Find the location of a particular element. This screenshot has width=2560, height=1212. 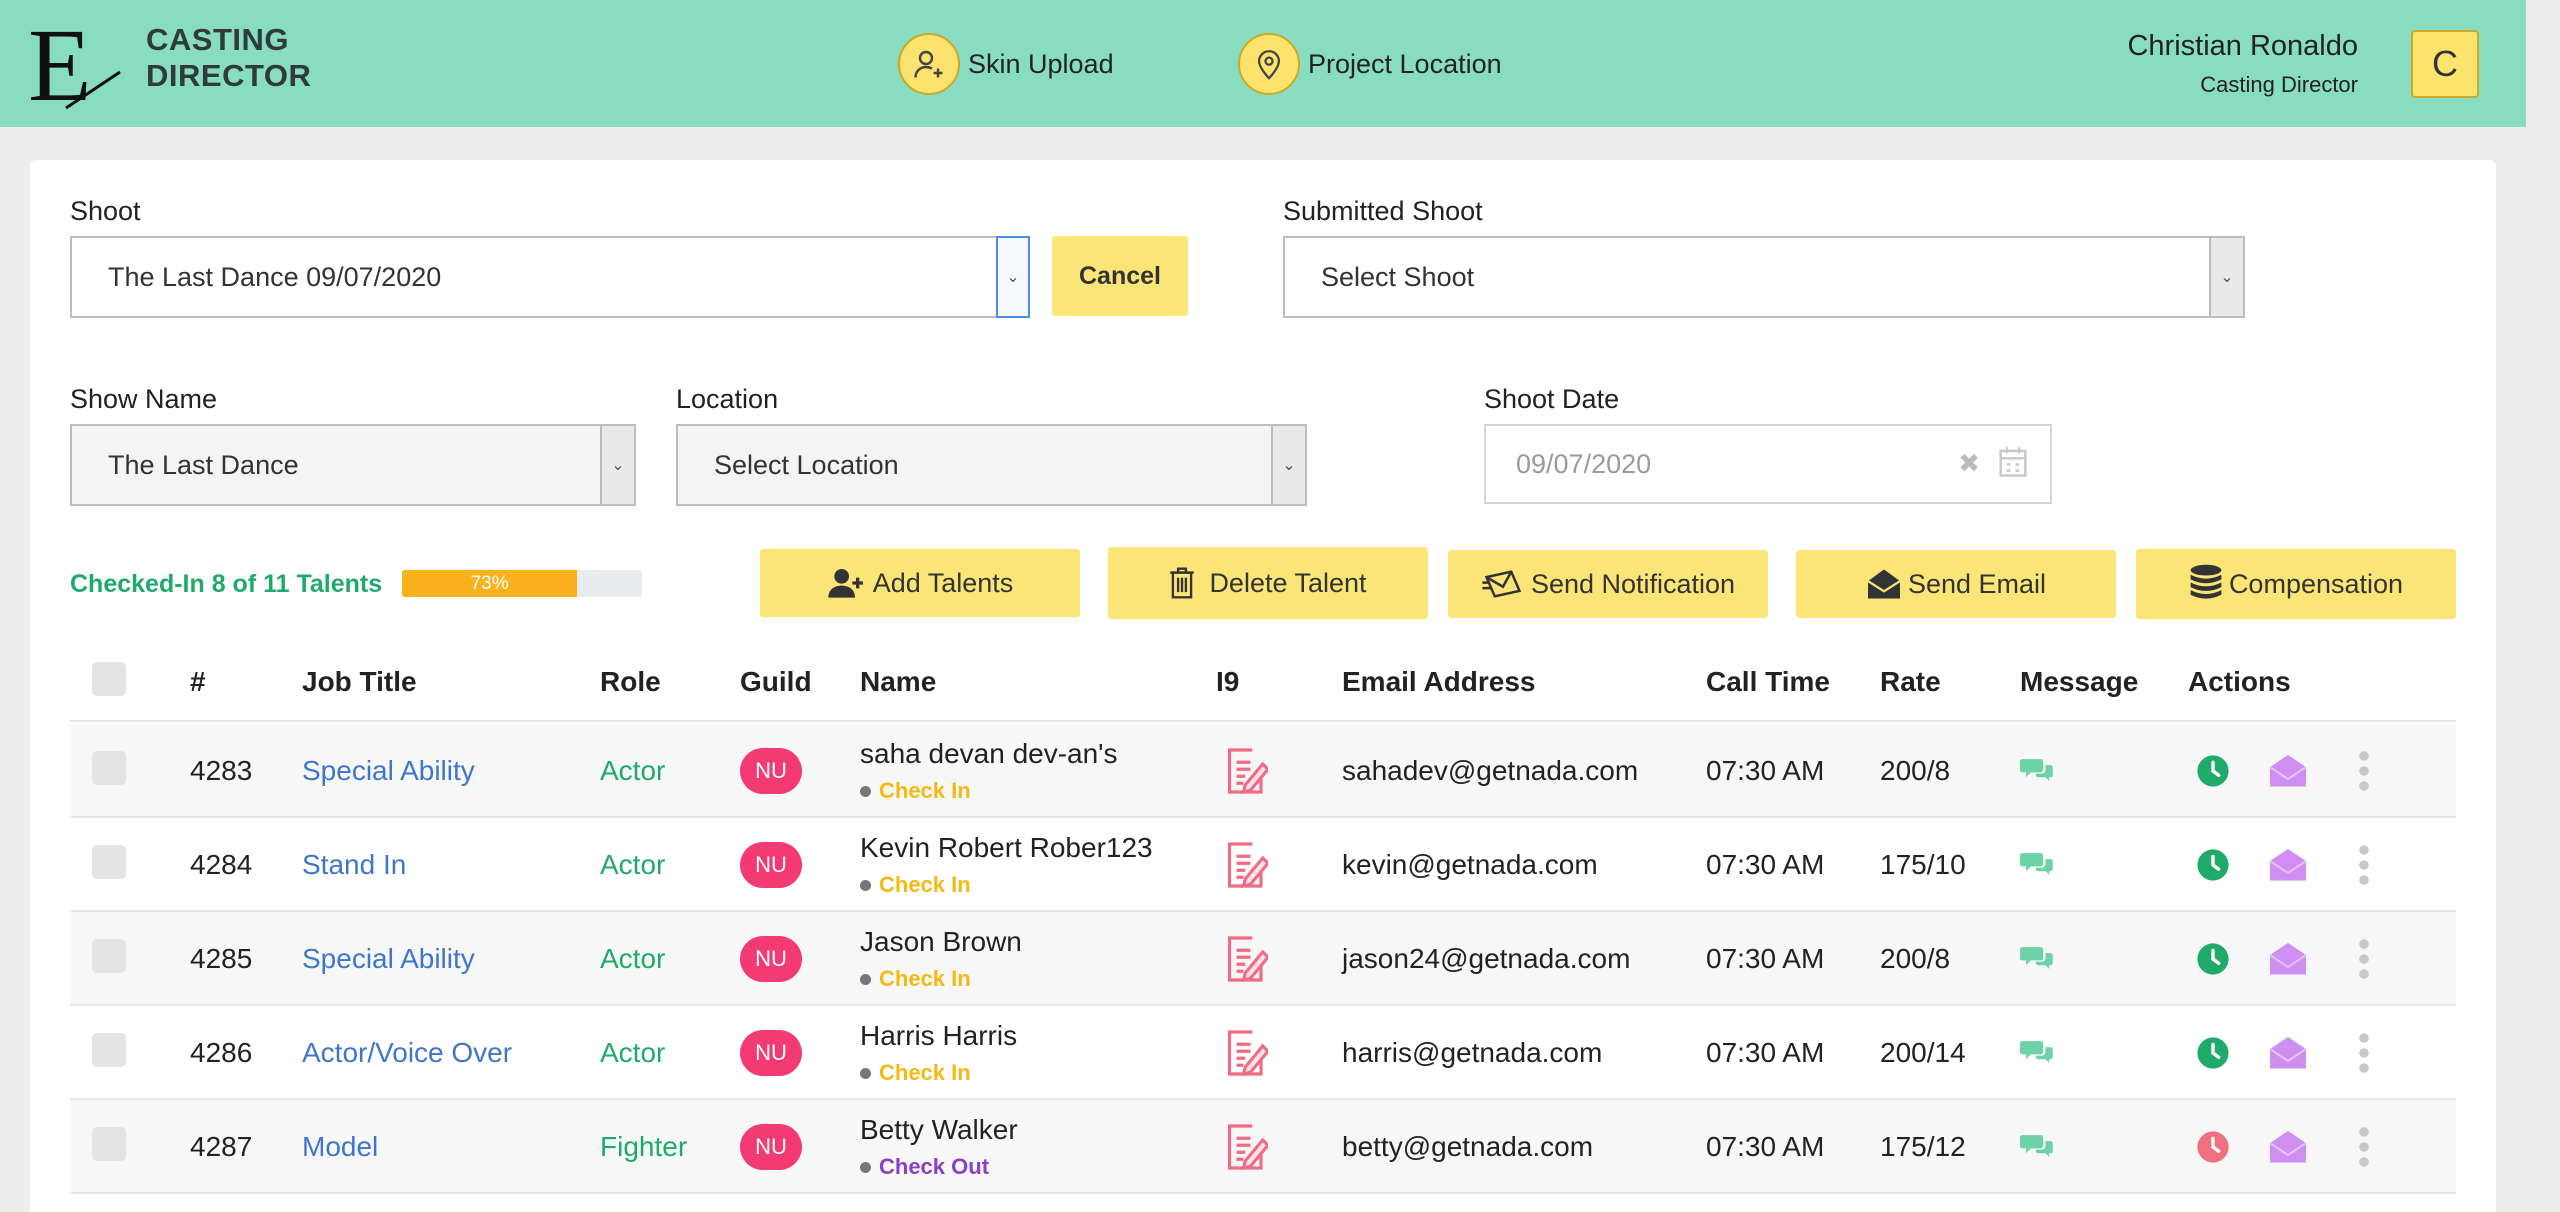

col-id: # is located at coordinates (198, 681).